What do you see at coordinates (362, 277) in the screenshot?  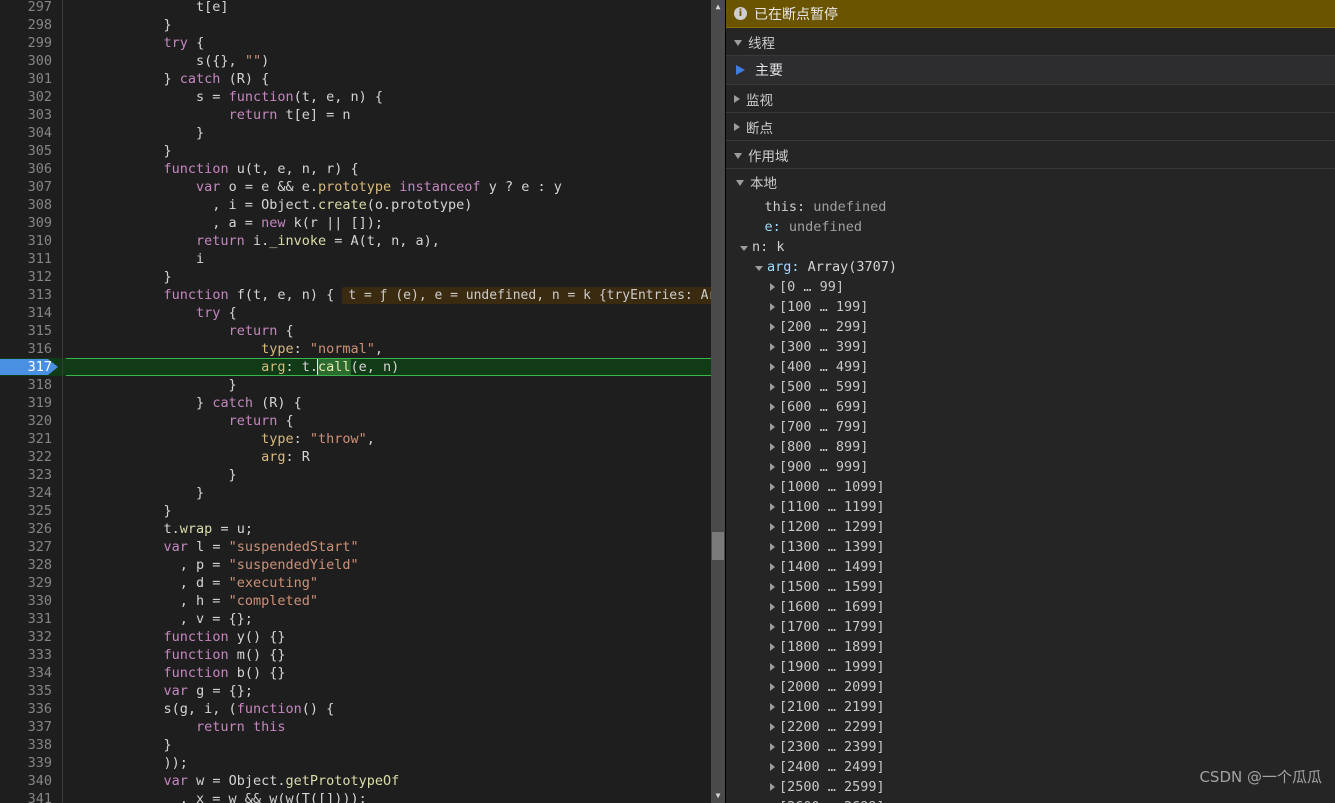 I see `code-line: 312 }` at bounding box center [362, 277].